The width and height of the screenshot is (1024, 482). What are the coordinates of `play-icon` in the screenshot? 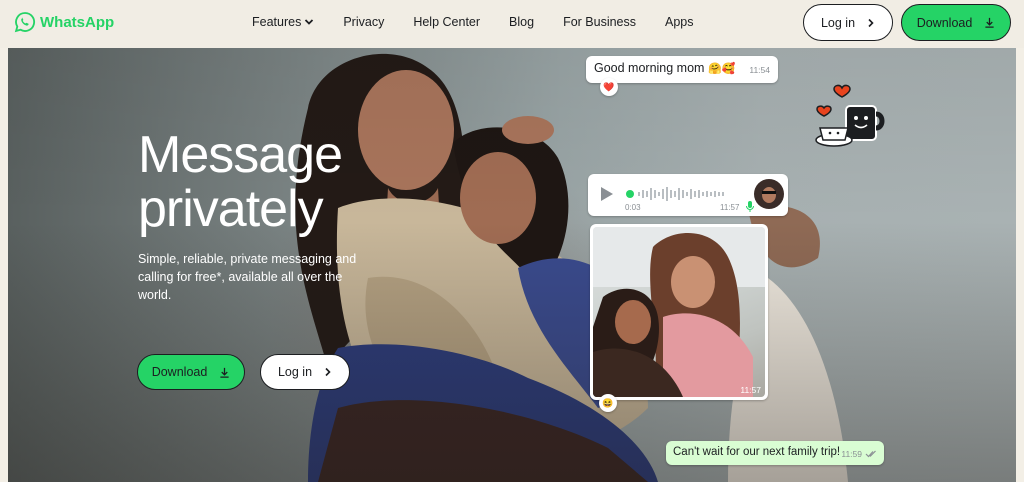 It's located at (607, 194).